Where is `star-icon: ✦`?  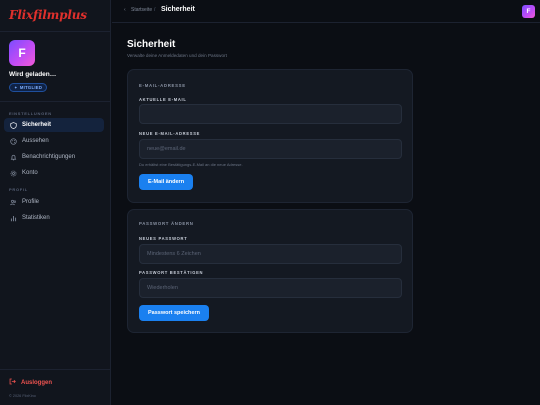 star-icon: ✦ is located at coordinates (16, 87).